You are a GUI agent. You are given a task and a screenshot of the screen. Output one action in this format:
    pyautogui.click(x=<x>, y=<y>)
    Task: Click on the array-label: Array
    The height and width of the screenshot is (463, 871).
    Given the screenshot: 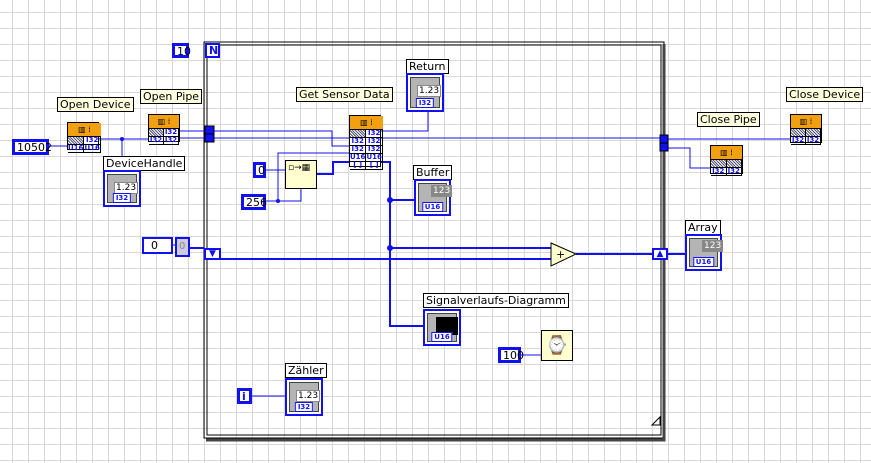 What is the action you would take?
    pyautogui.click(x=703, y=227)
    